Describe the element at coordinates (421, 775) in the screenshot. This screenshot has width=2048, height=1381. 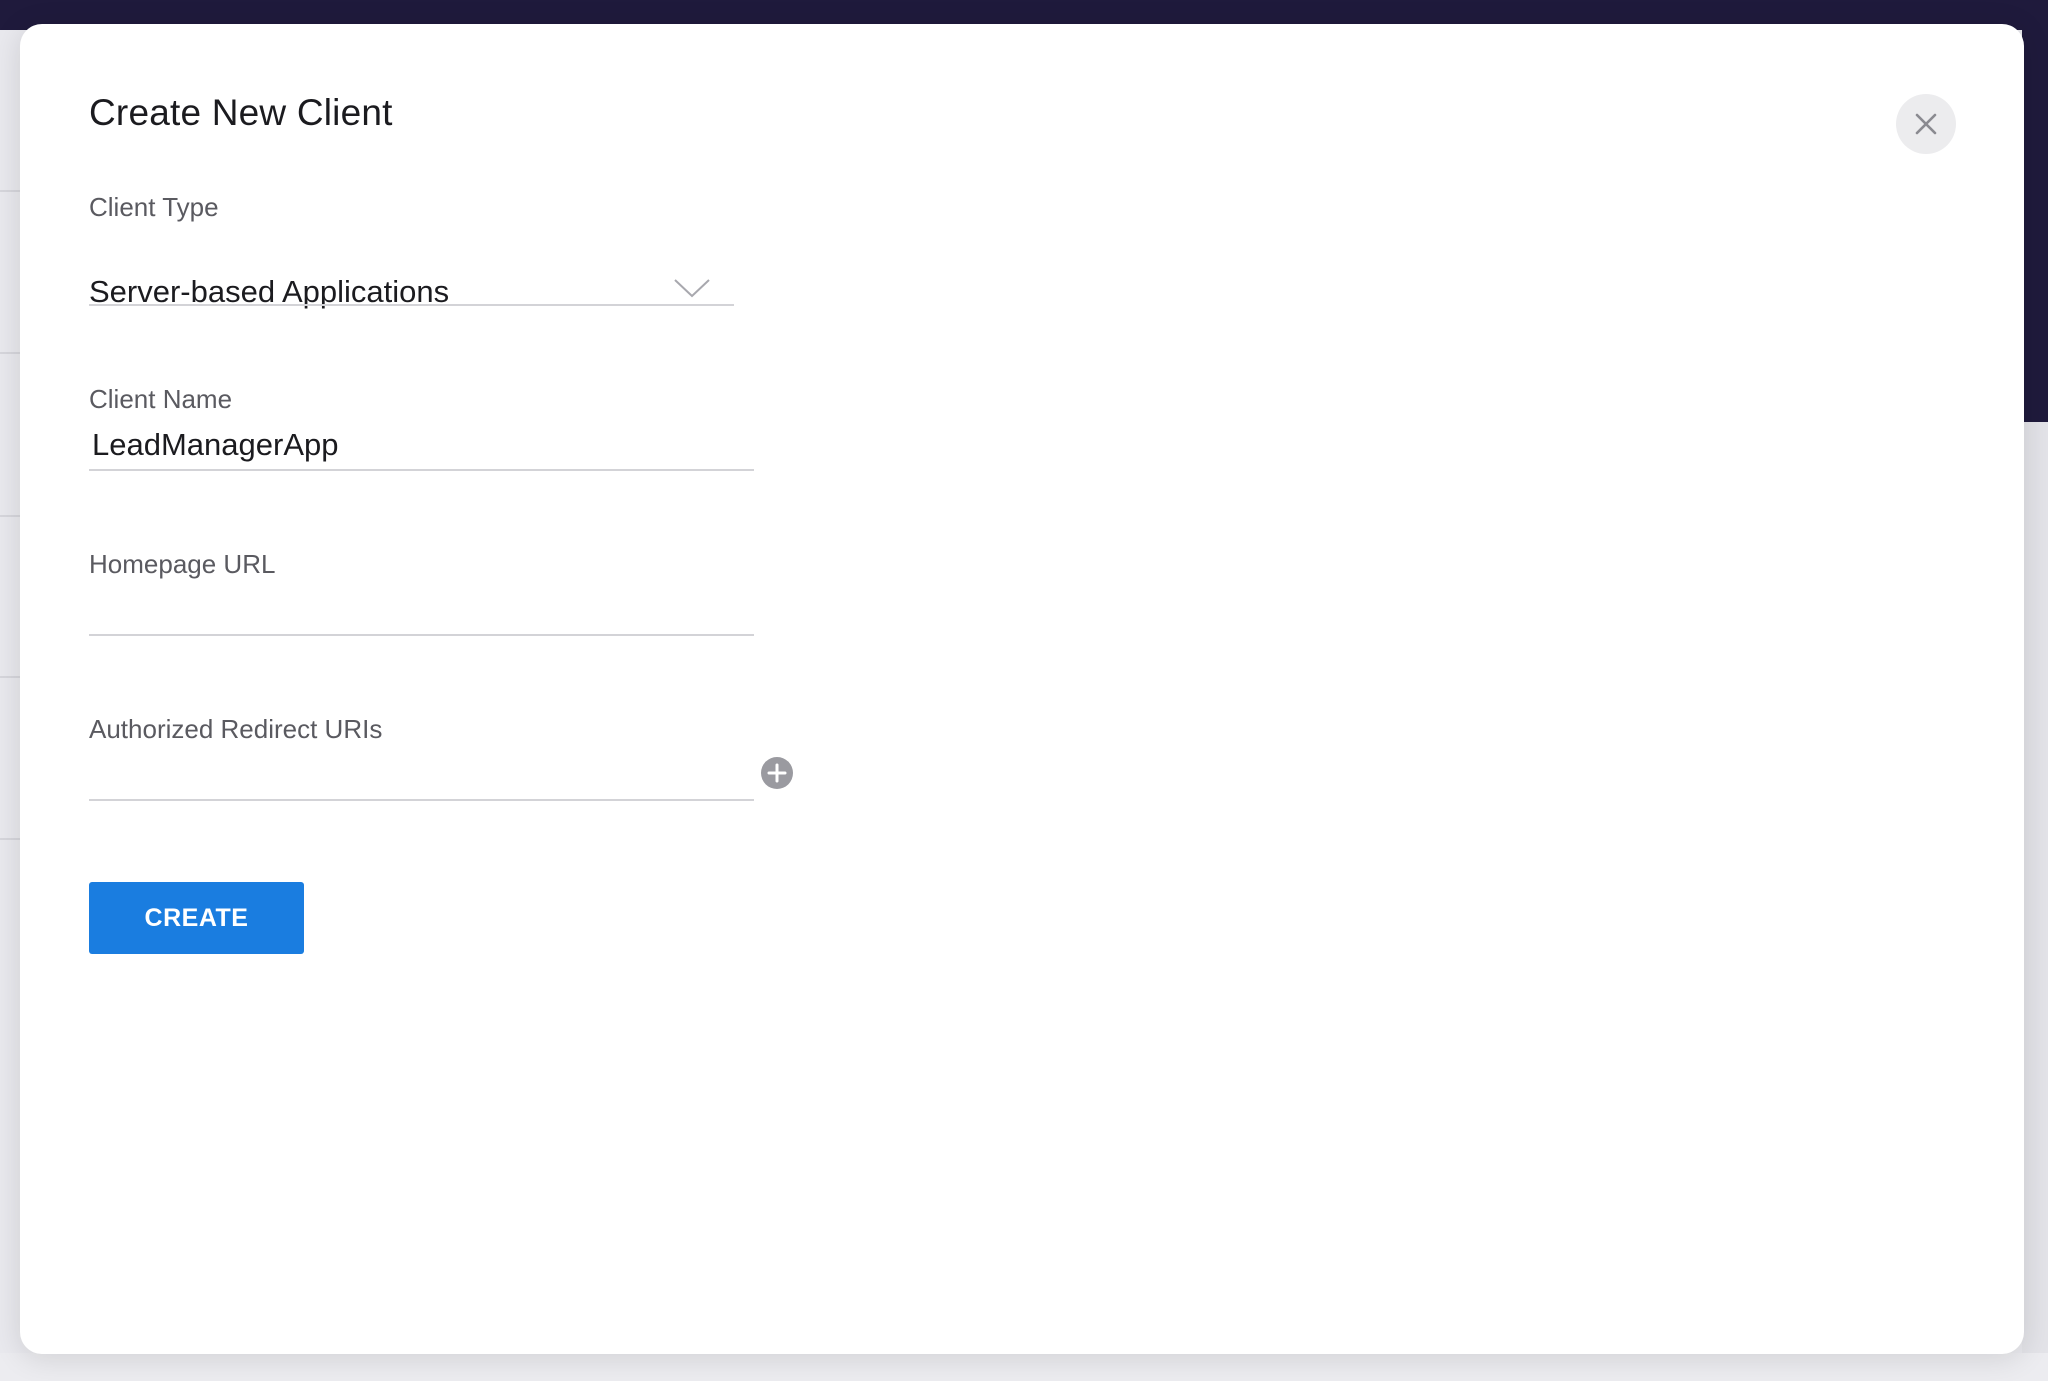
I see `redirect-uri-input` at that location.